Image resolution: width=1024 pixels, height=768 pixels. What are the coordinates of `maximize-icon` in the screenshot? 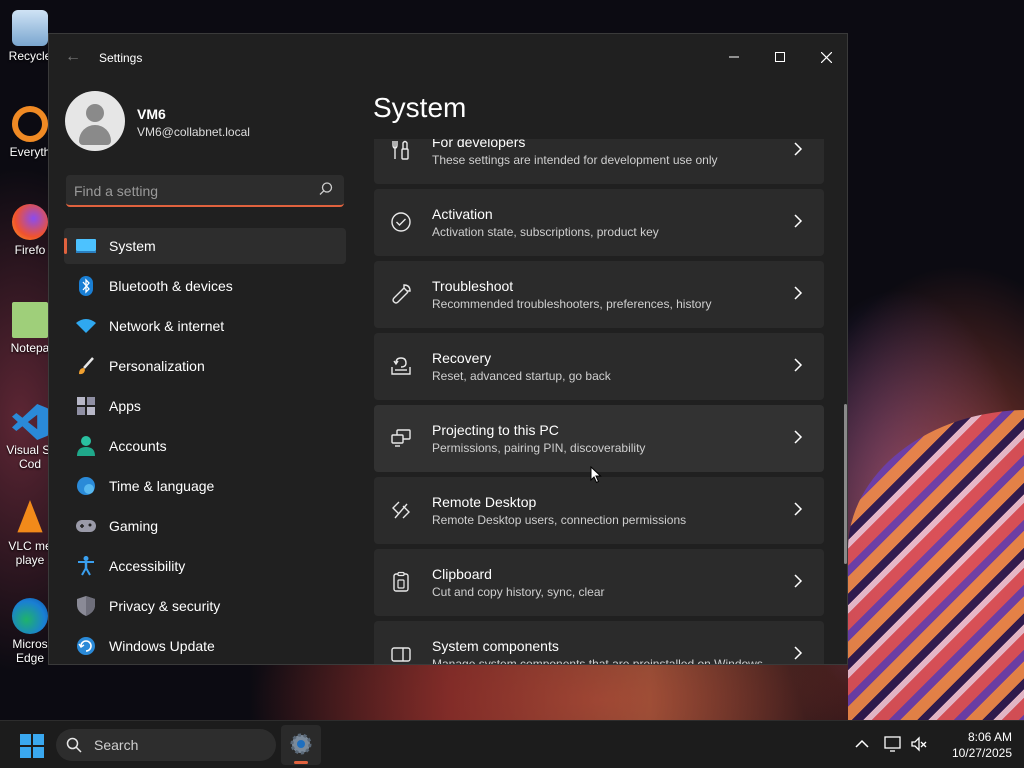 It's located at (780, 57).